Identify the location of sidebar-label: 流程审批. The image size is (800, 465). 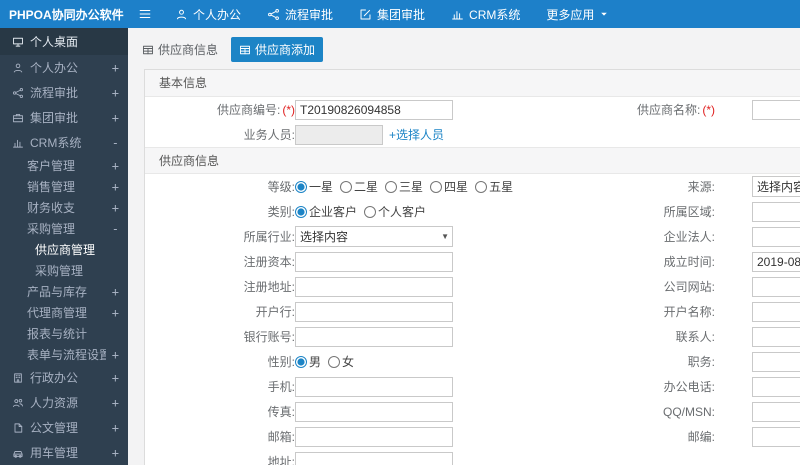
(54, 93).